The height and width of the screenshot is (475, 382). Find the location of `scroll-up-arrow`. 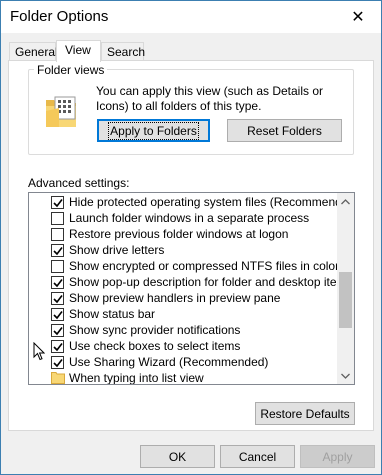

scroll-up-arrow is located at coordinates (345, 201).